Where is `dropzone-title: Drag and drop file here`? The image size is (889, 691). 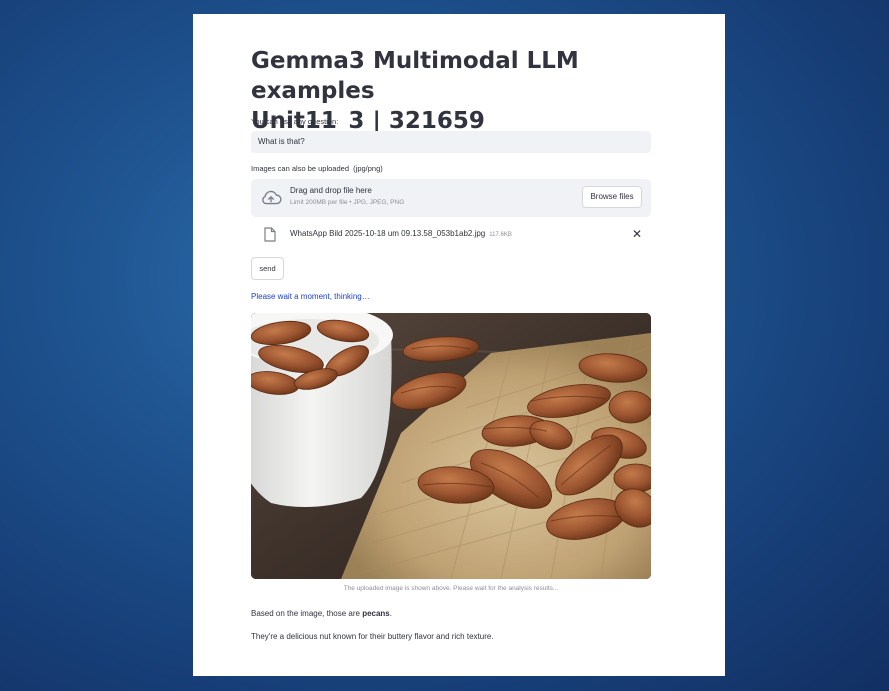
dropzone-title: Drag and drop file here is located at coordinates (331, 190).